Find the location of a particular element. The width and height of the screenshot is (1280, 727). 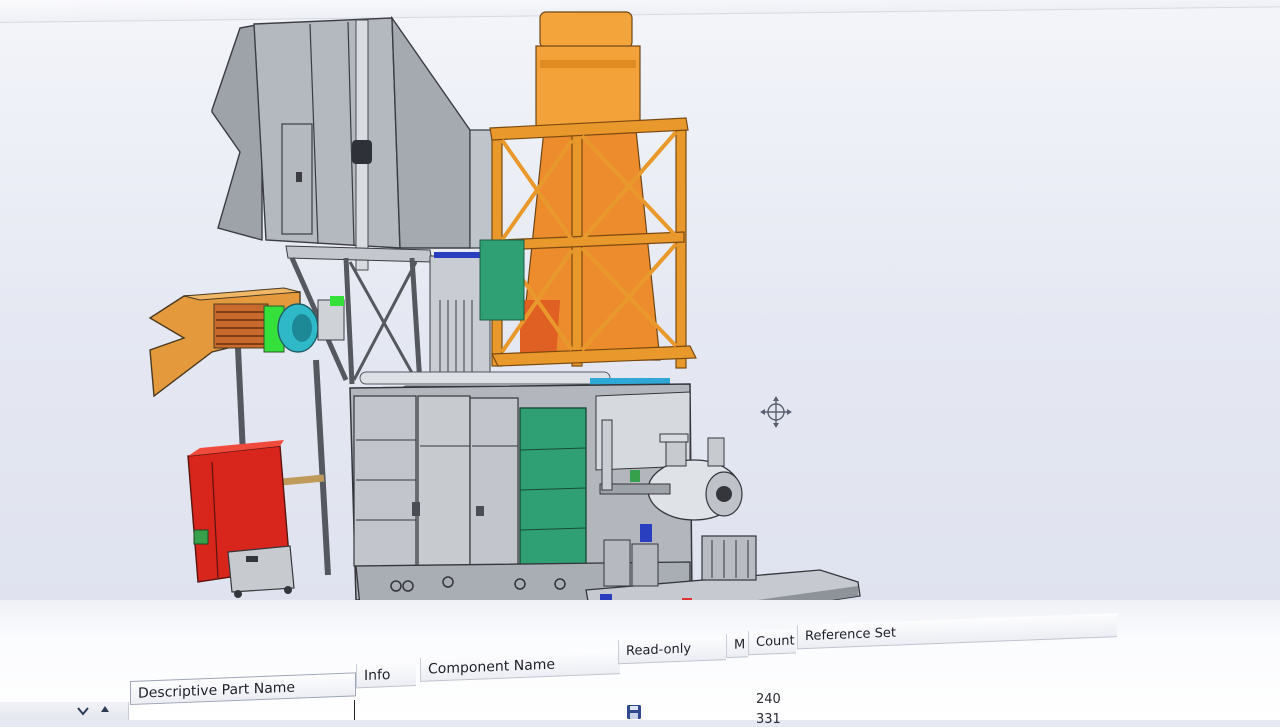

utility-cart is located at coordinates (261, 571).